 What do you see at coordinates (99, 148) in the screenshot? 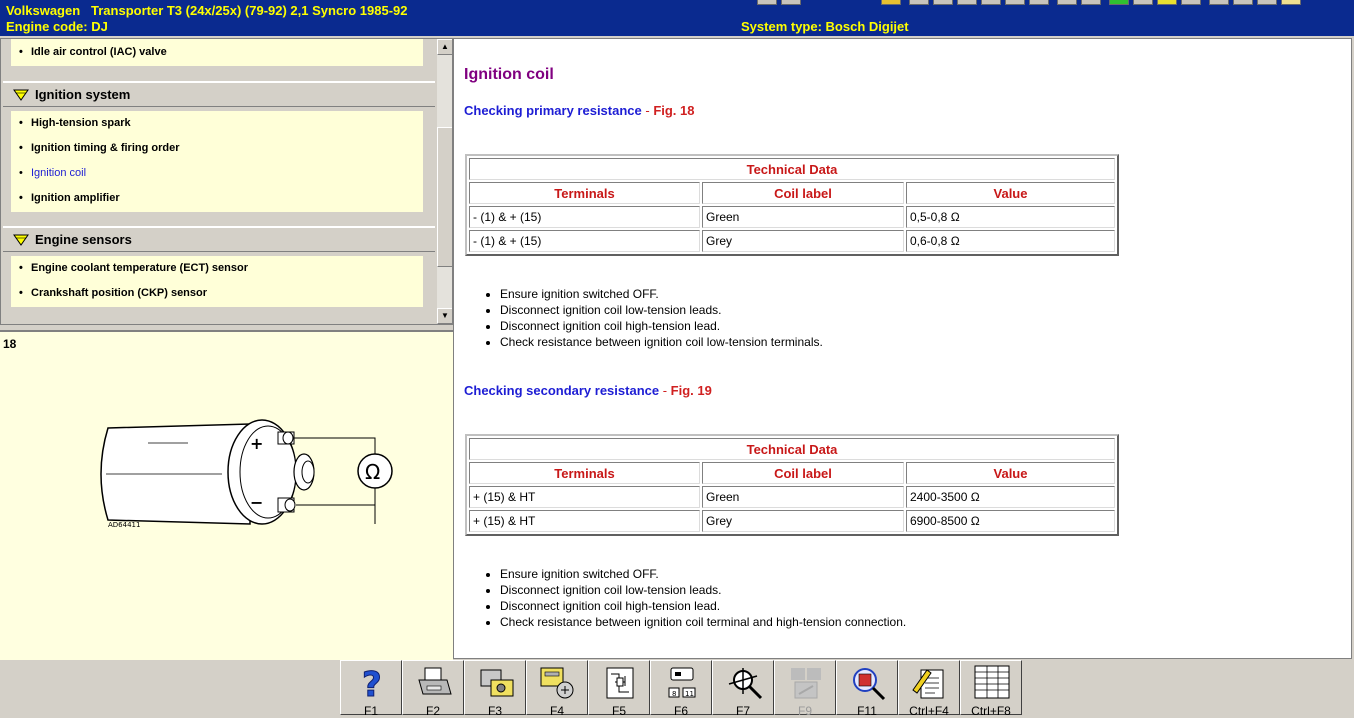
I see `nav-item-ignition-timing: • Ignition timing & firing order` at bounding box center [99, 148].